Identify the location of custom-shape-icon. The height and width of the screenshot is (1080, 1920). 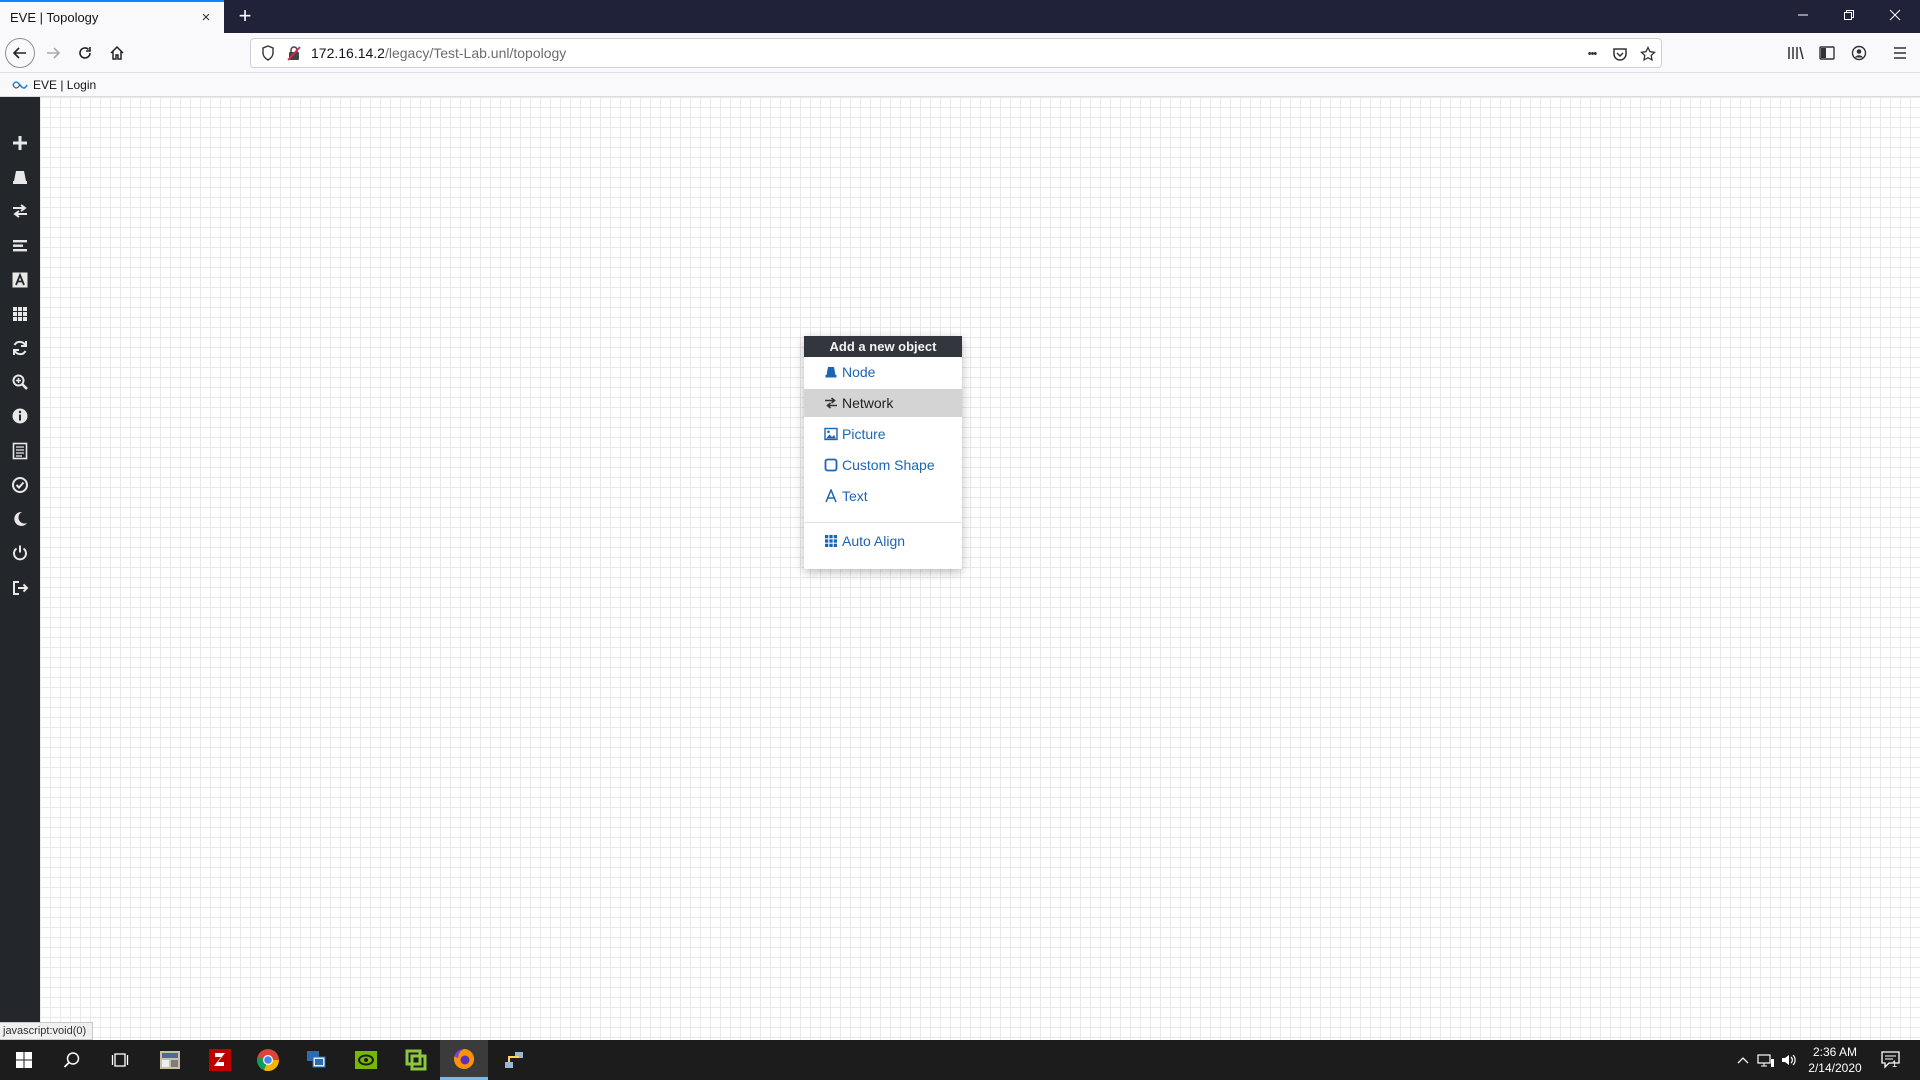
(831, 465).